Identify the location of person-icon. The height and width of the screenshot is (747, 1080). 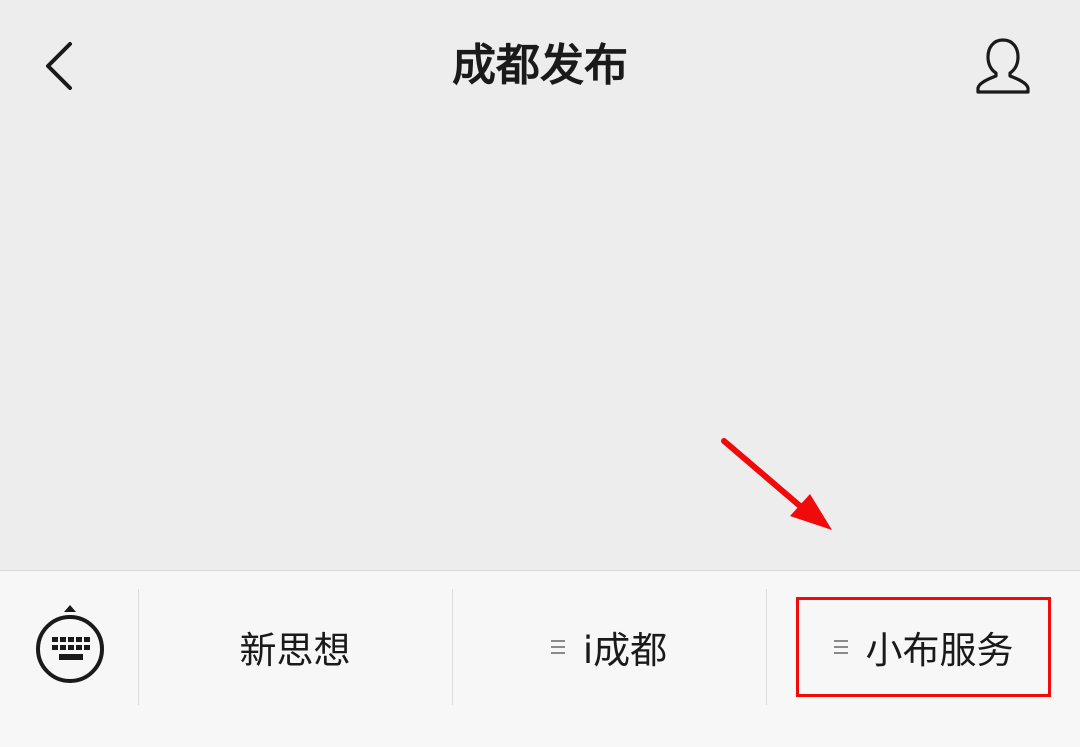
(1003, 66).